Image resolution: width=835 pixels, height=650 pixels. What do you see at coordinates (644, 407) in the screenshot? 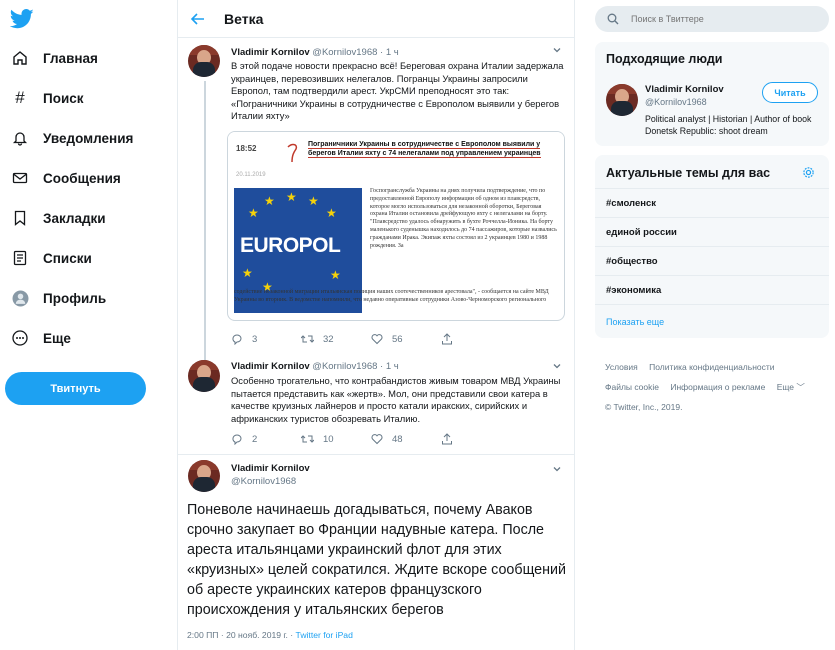
I see `copyright: © Twitter, Inc., 2019.` at bounding box center [644, 407].